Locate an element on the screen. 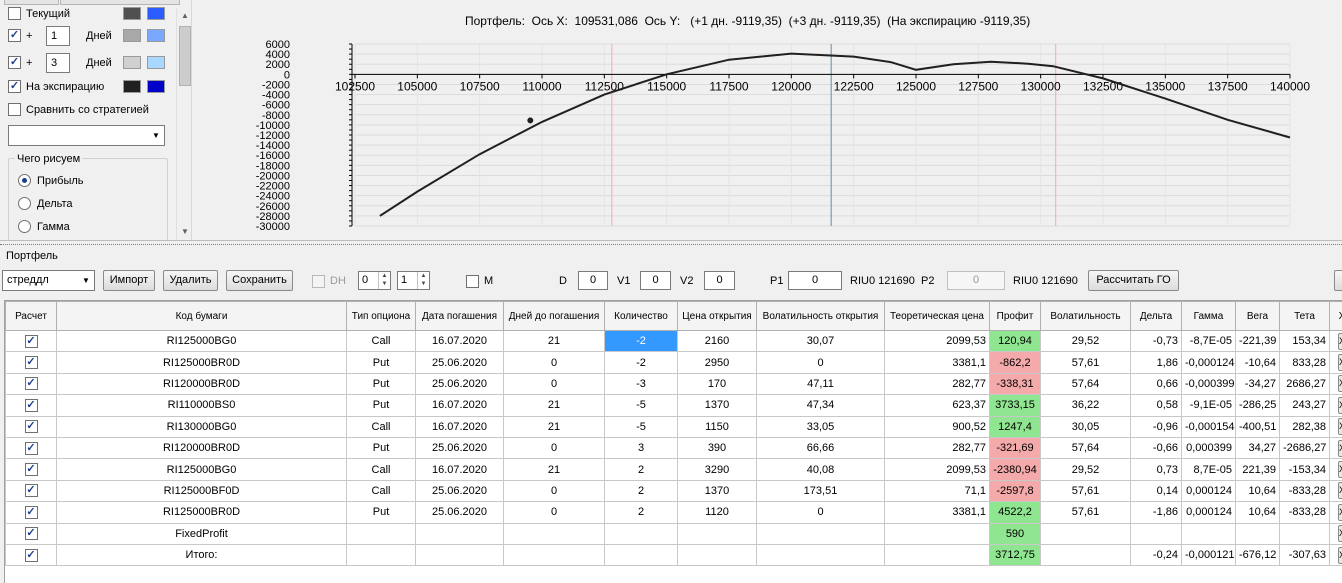 The width and height of the screenshot is (1342, 583). cell-price: 1370 is located at coordinates (717, 491).